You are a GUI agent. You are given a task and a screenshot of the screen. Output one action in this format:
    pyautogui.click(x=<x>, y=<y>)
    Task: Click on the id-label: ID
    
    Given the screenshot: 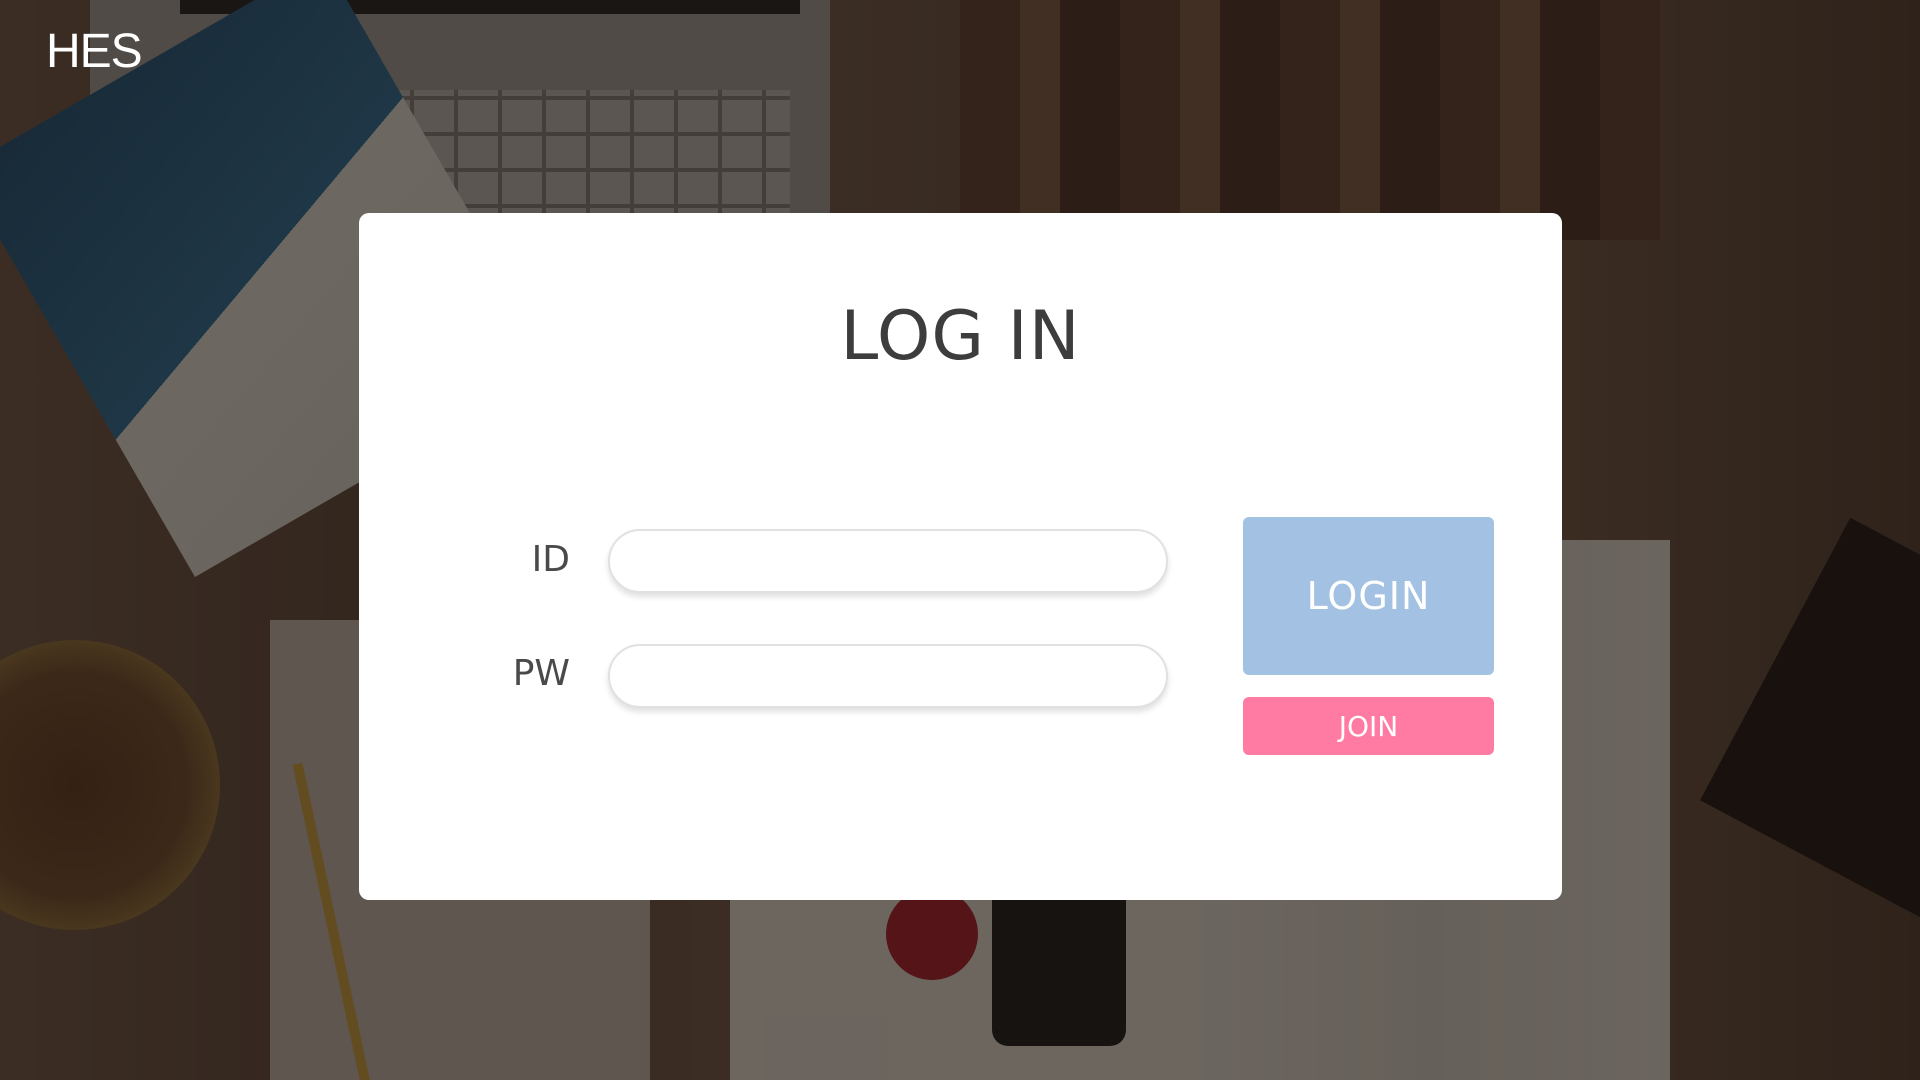 What is the action you would take?
    pyautogui.click(x=550, y=559)
    